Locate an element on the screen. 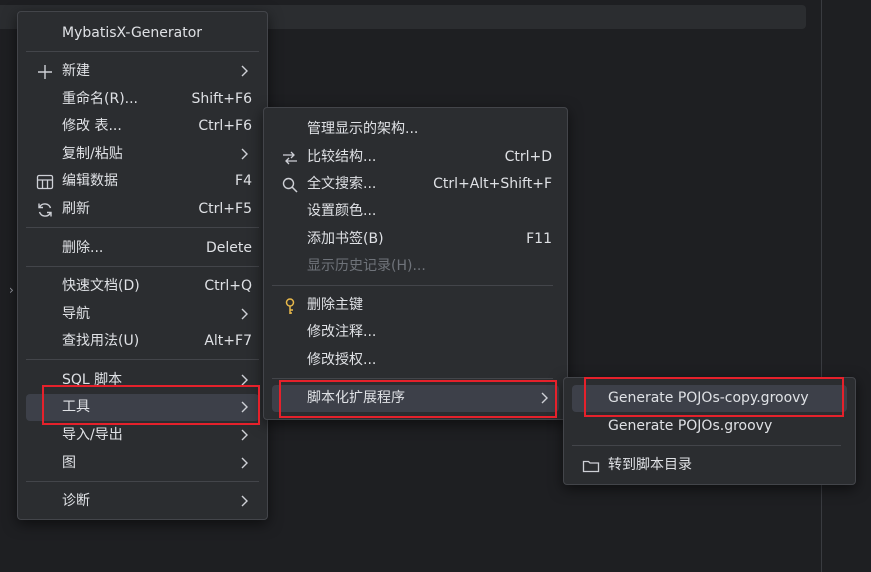 This screenshot has height=572, width=871. menu-item-label: Generate POJOs.groovy is located at coordinates (690, 426).